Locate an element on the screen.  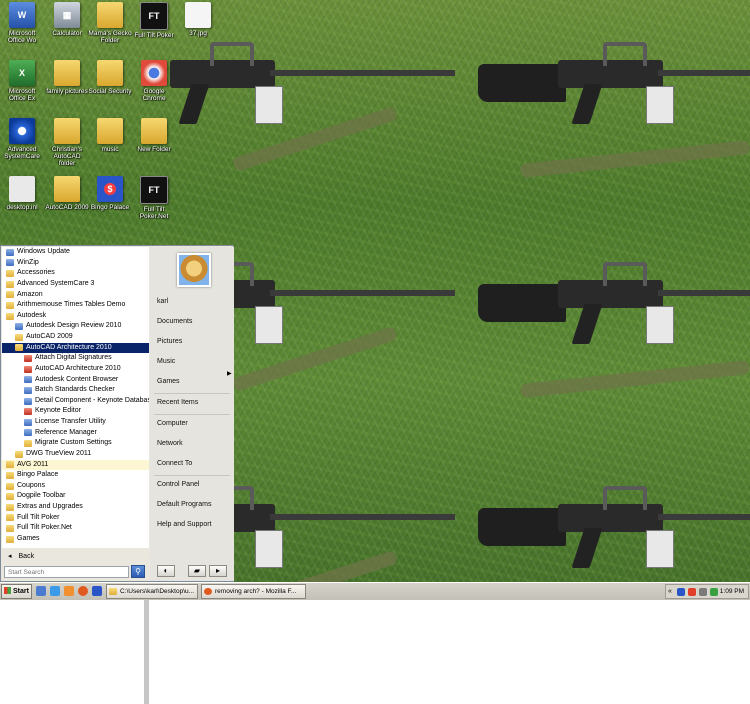
shutdown-options-button: ▸ is located at coordinates (218, 571).